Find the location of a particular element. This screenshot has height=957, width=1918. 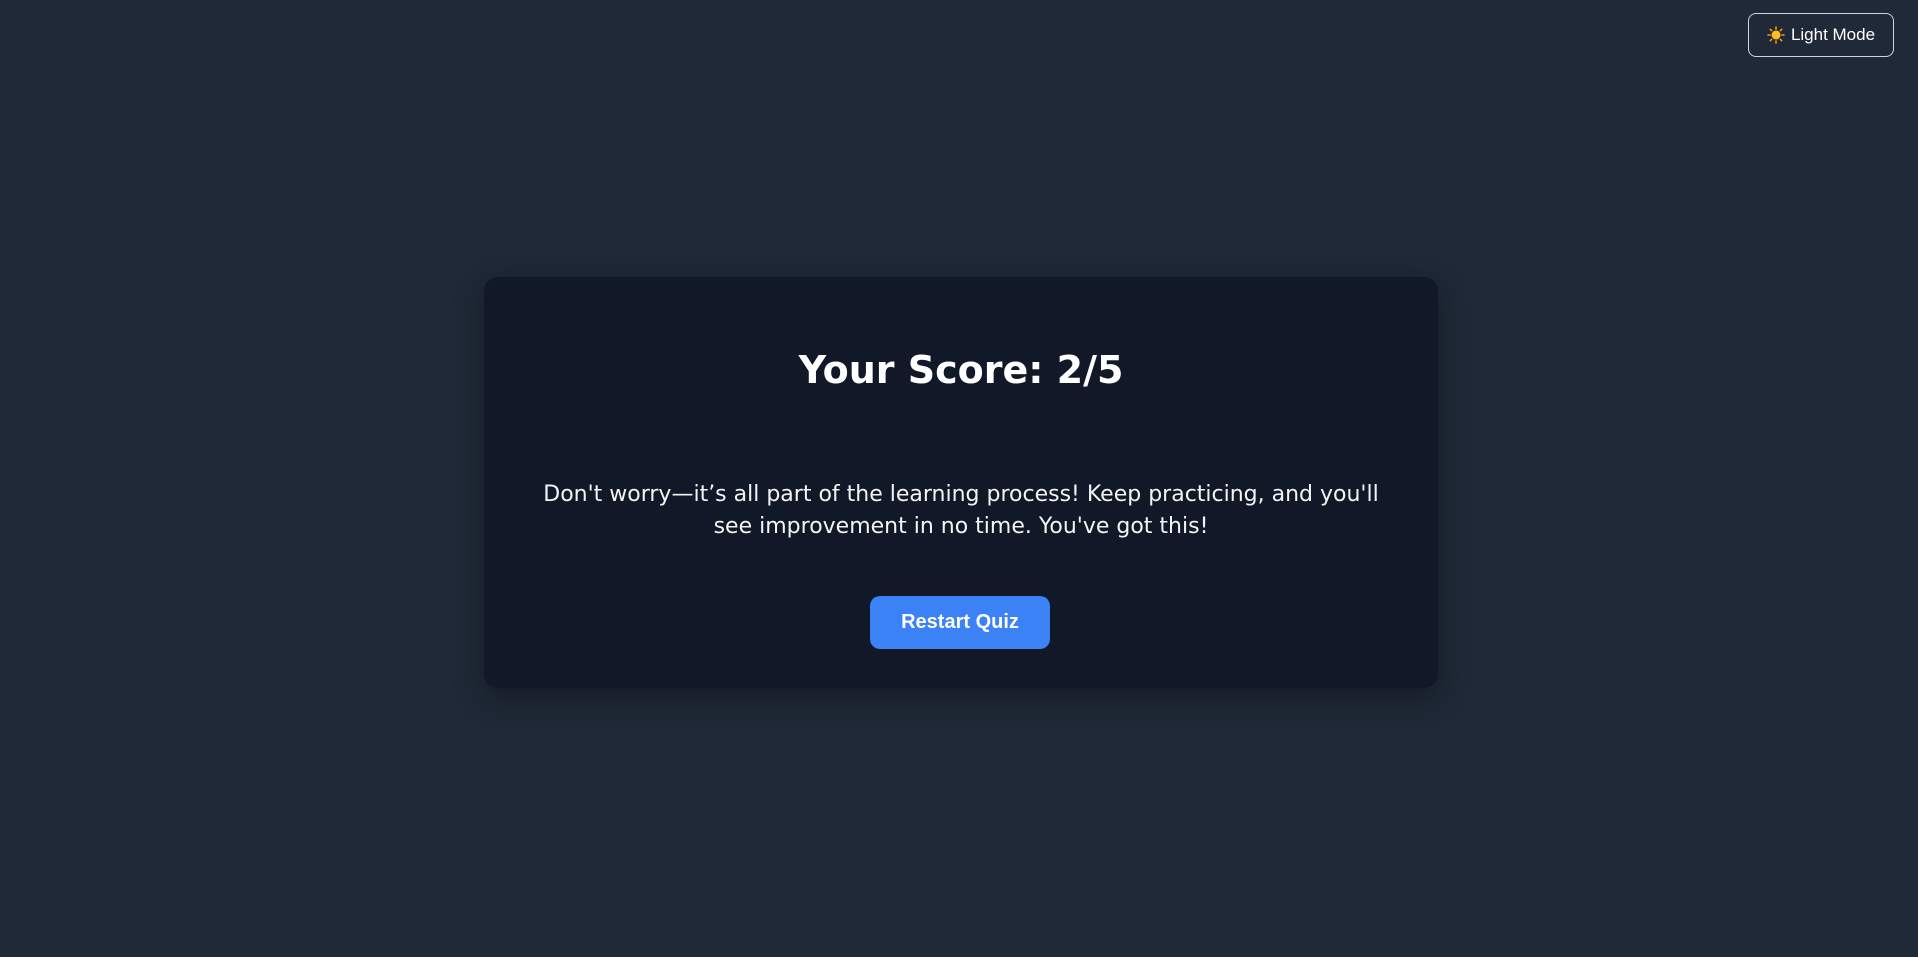

light-mode-label: Light Mode is located at coordinates (1833, 34).